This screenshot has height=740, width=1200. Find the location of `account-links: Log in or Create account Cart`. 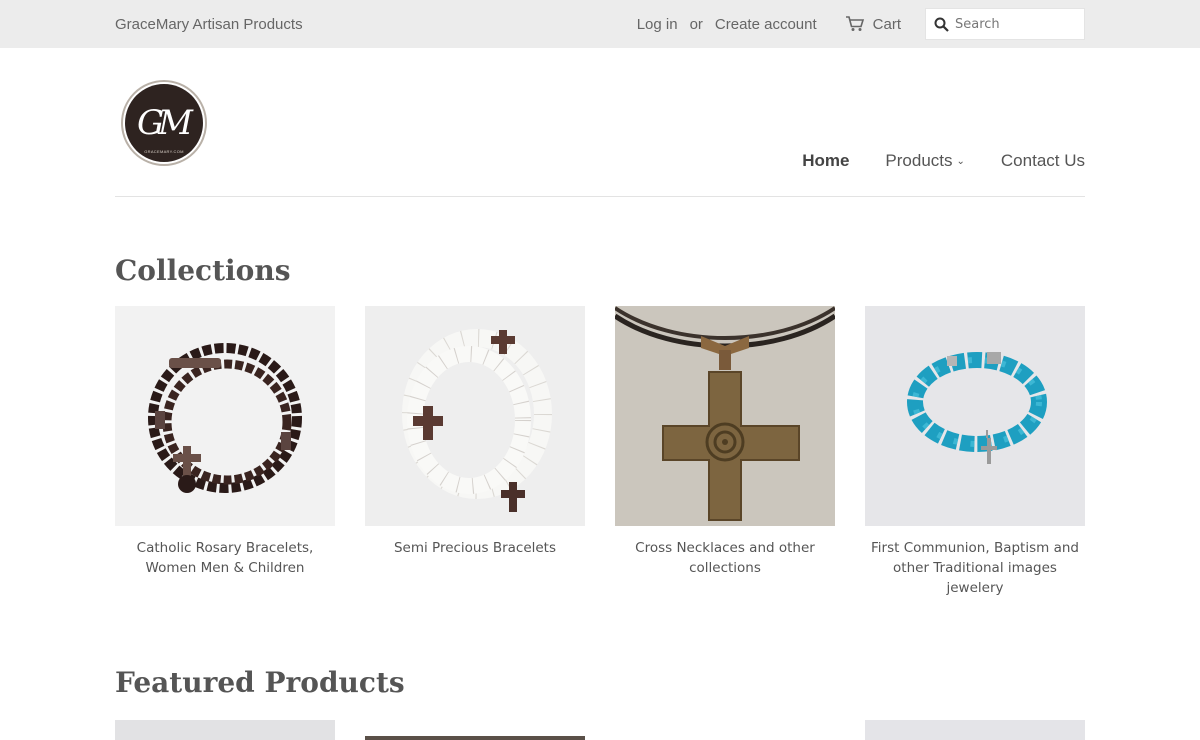

account-links: Log in or Create account Cart is located at coordinates (861, 24).